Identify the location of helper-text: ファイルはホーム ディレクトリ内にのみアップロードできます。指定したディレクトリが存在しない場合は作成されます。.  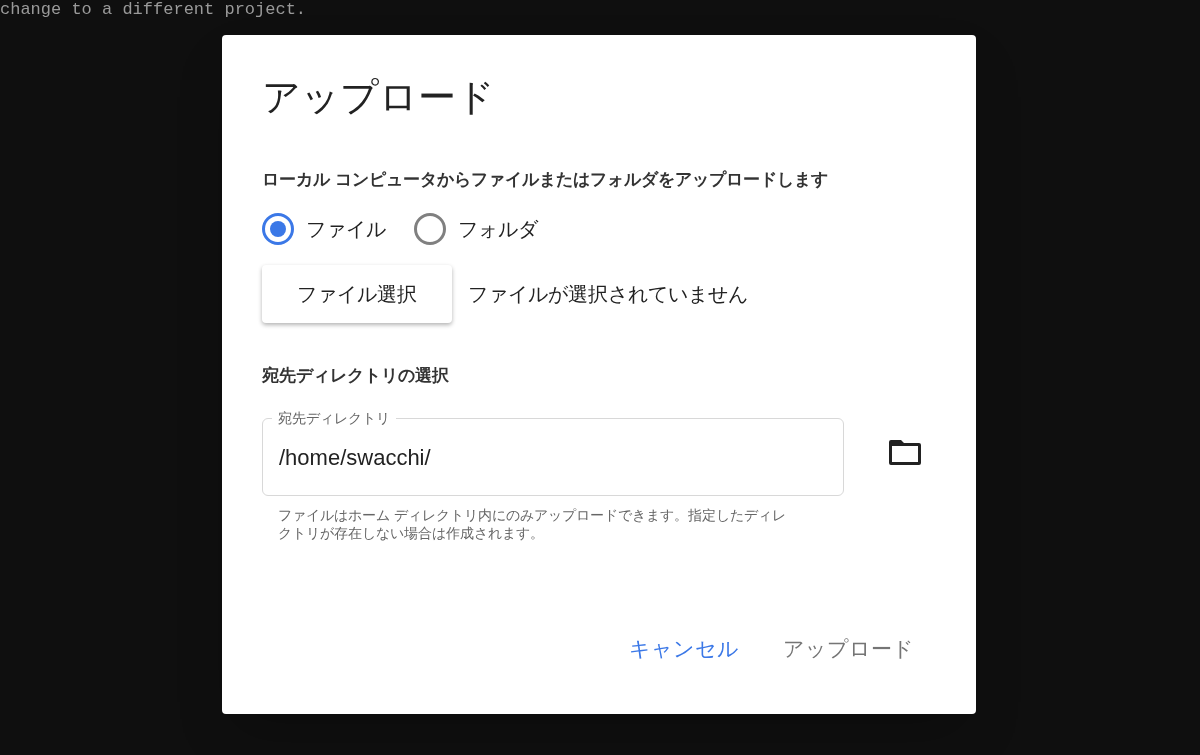
(532, 524).